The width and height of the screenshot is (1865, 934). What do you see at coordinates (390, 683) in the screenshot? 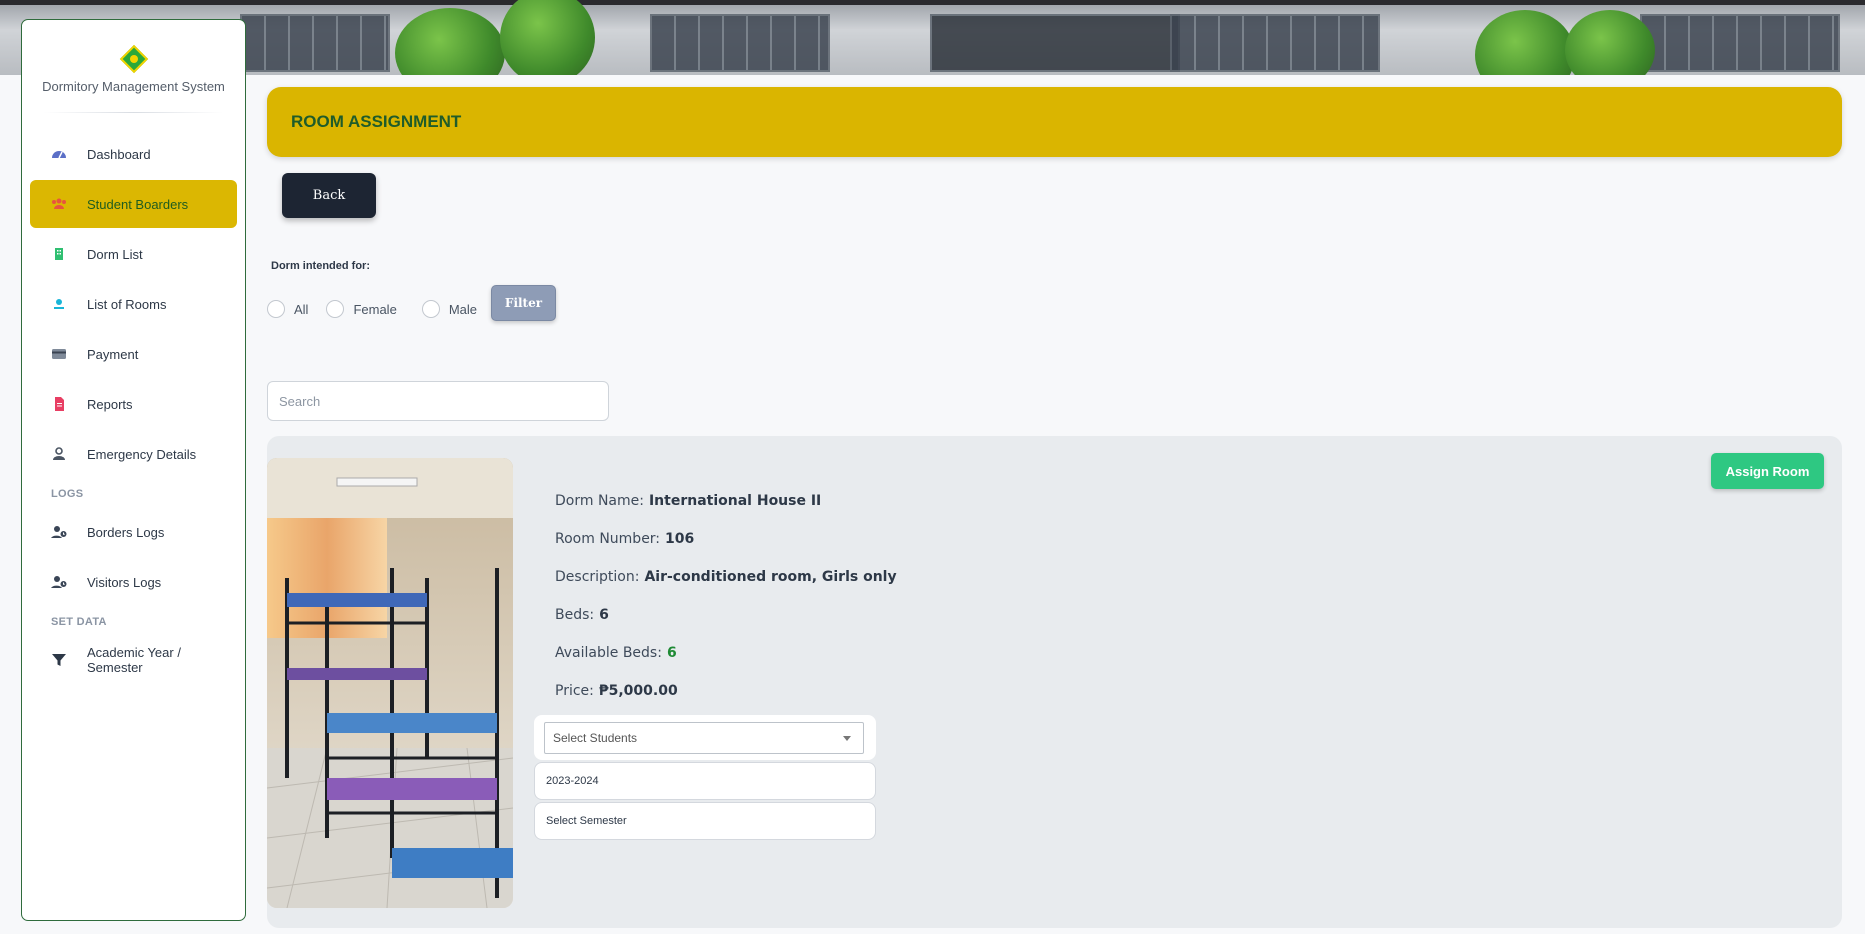
I see `room-photo` at bounding box center [390, 683].